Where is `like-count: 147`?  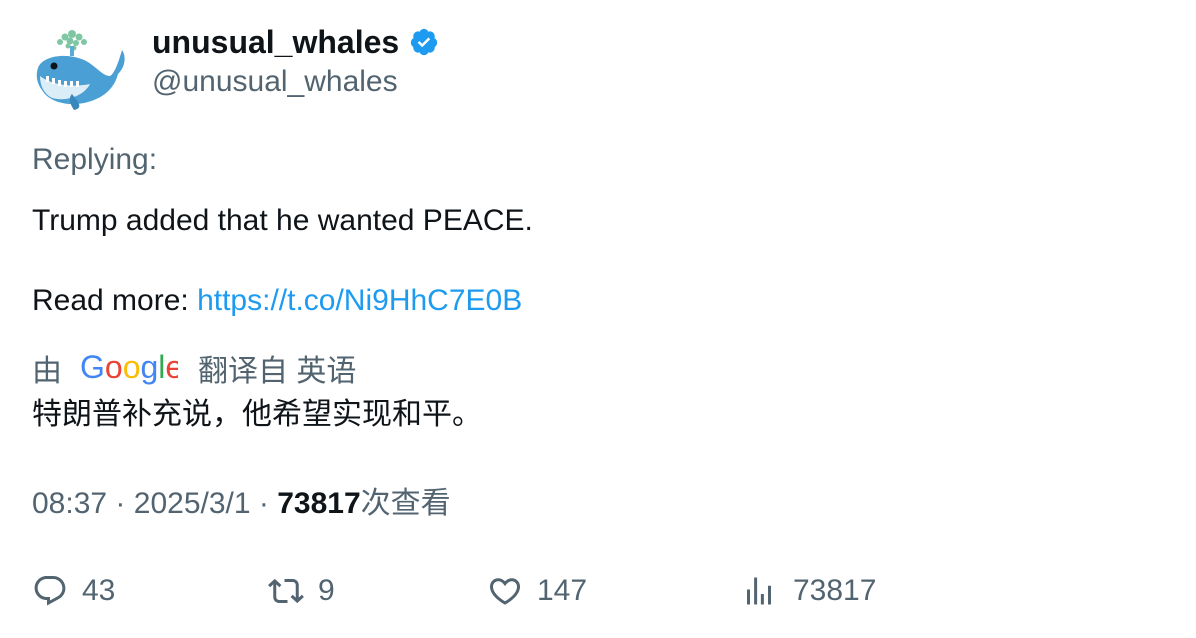
like-count: 147 is located at coordinates (562, 590).